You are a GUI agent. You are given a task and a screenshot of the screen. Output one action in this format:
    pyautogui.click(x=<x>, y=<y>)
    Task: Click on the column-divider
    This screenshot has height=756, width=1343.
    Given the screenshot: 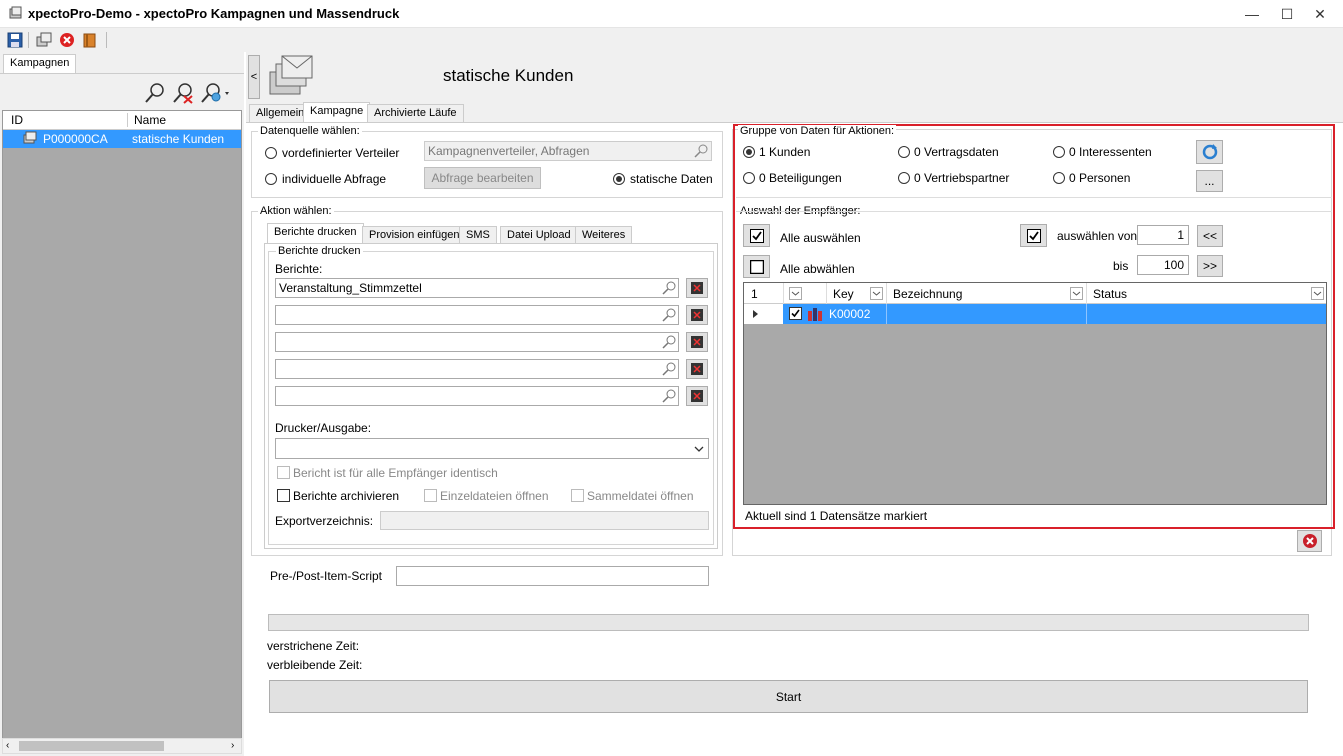 What is the action you would take?
    pyautogui.click(x=1086, y=314)
    